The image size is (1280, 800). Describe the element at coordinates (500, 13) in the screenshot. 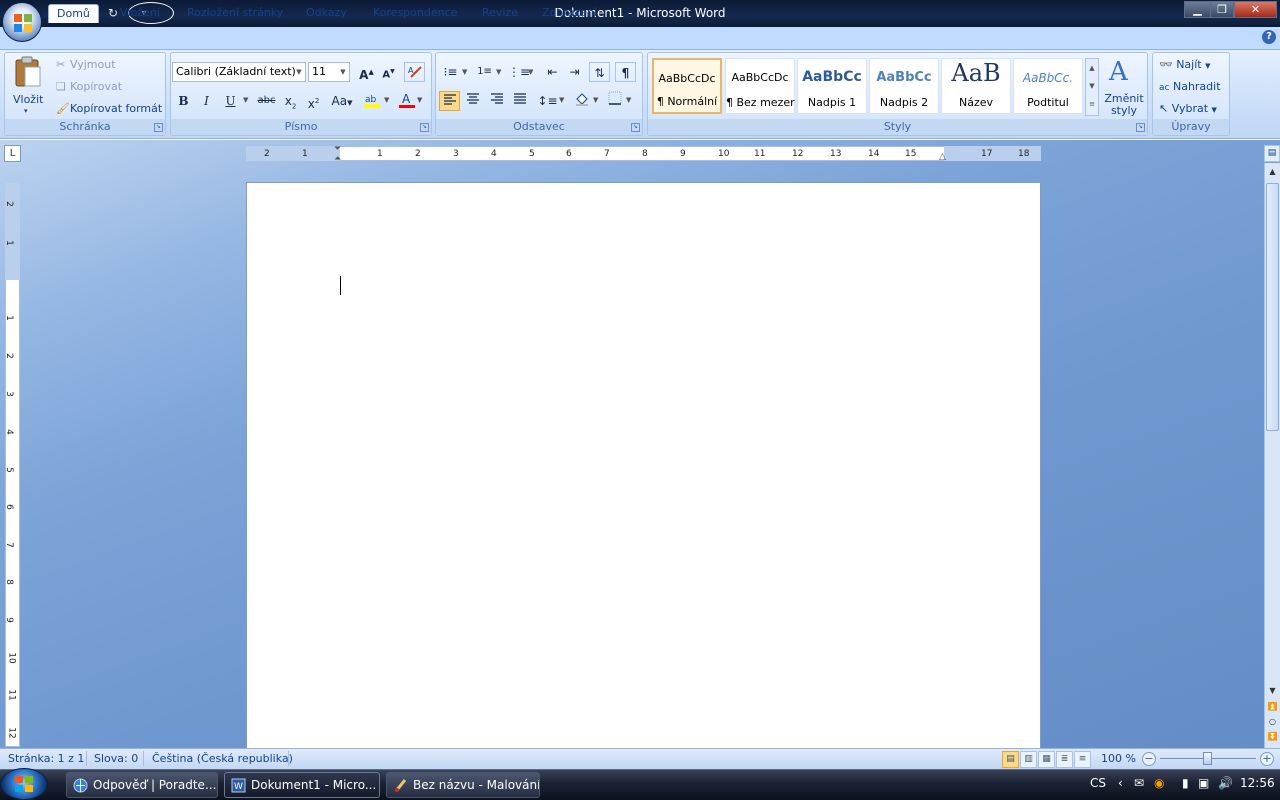

I see `tab-review: Revize` at that location.